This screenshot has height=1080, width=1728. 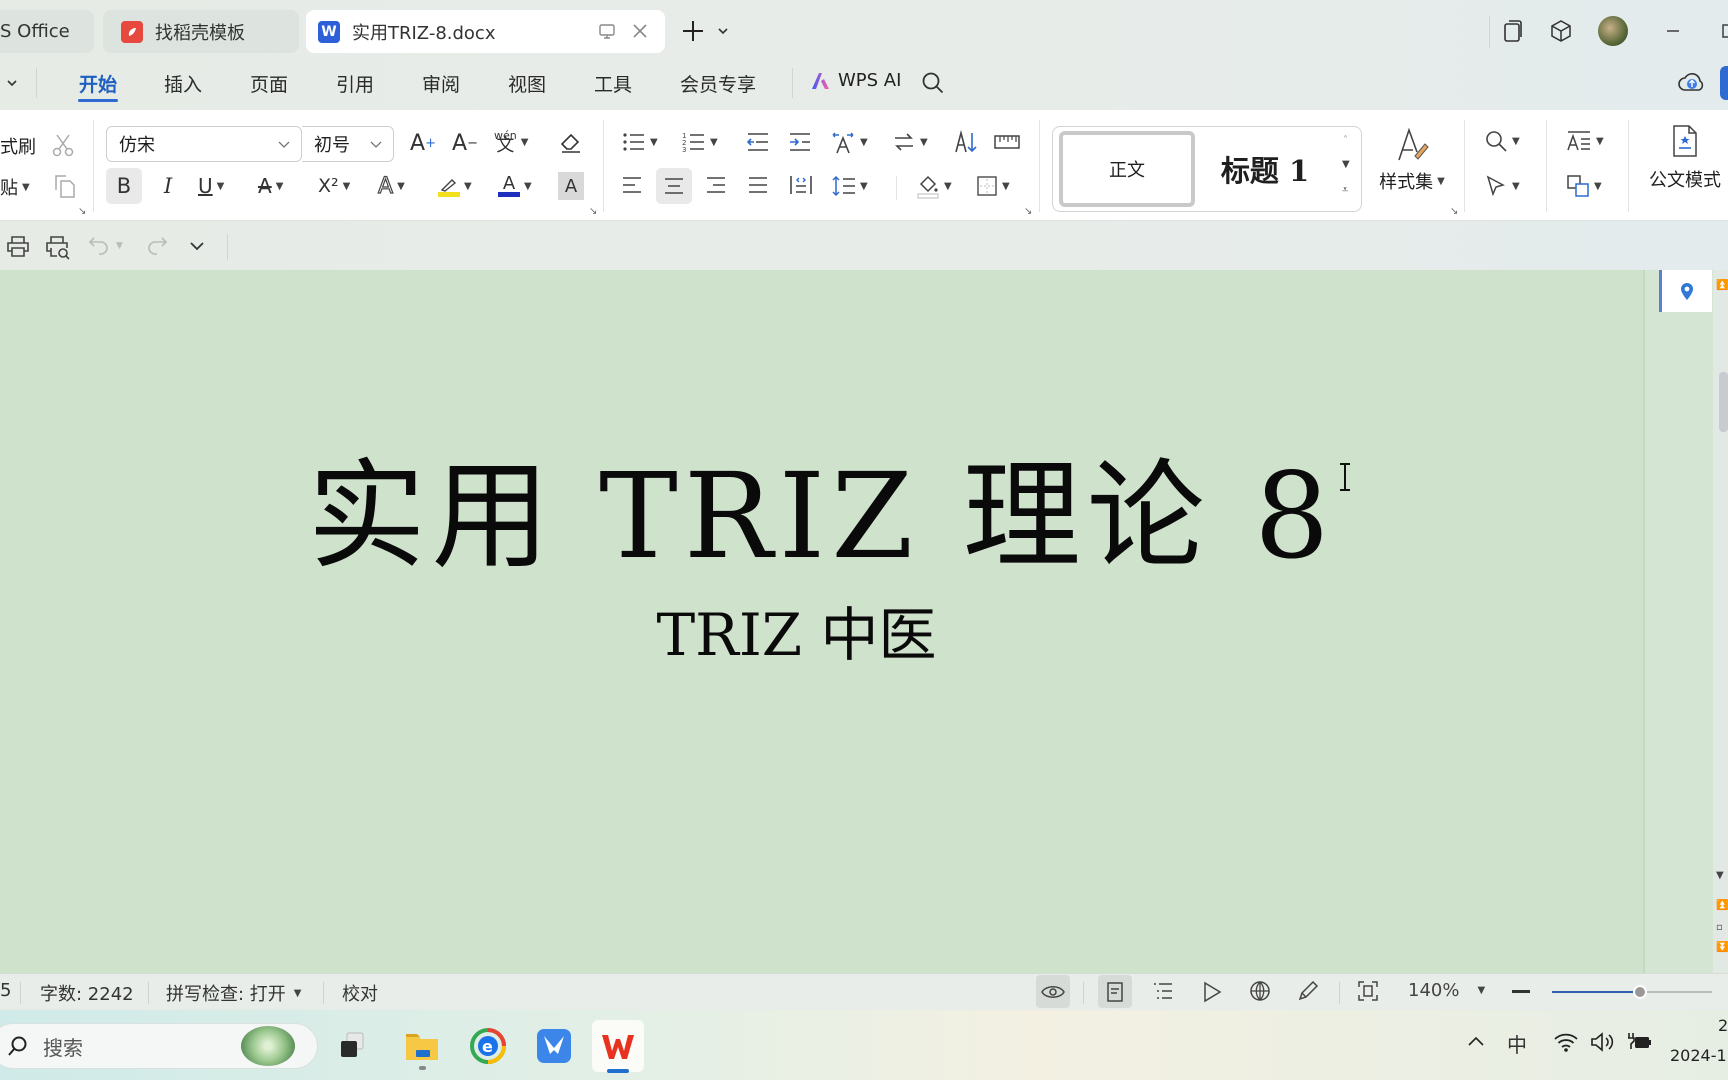 I want to click on volume-icon, so click(x=1603, y=1042).